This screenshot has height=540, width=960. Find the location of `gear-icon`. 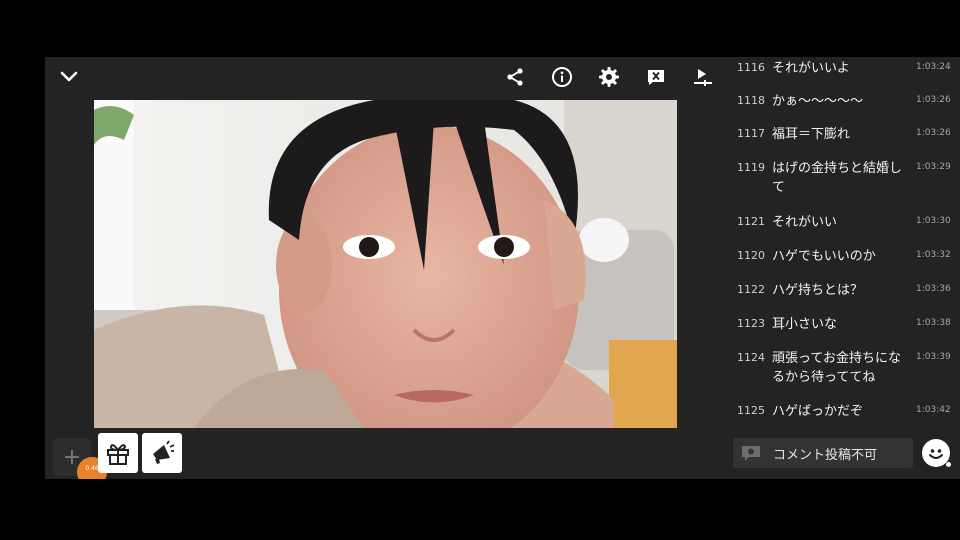

gear-icon is located at coordinates (609, 77).